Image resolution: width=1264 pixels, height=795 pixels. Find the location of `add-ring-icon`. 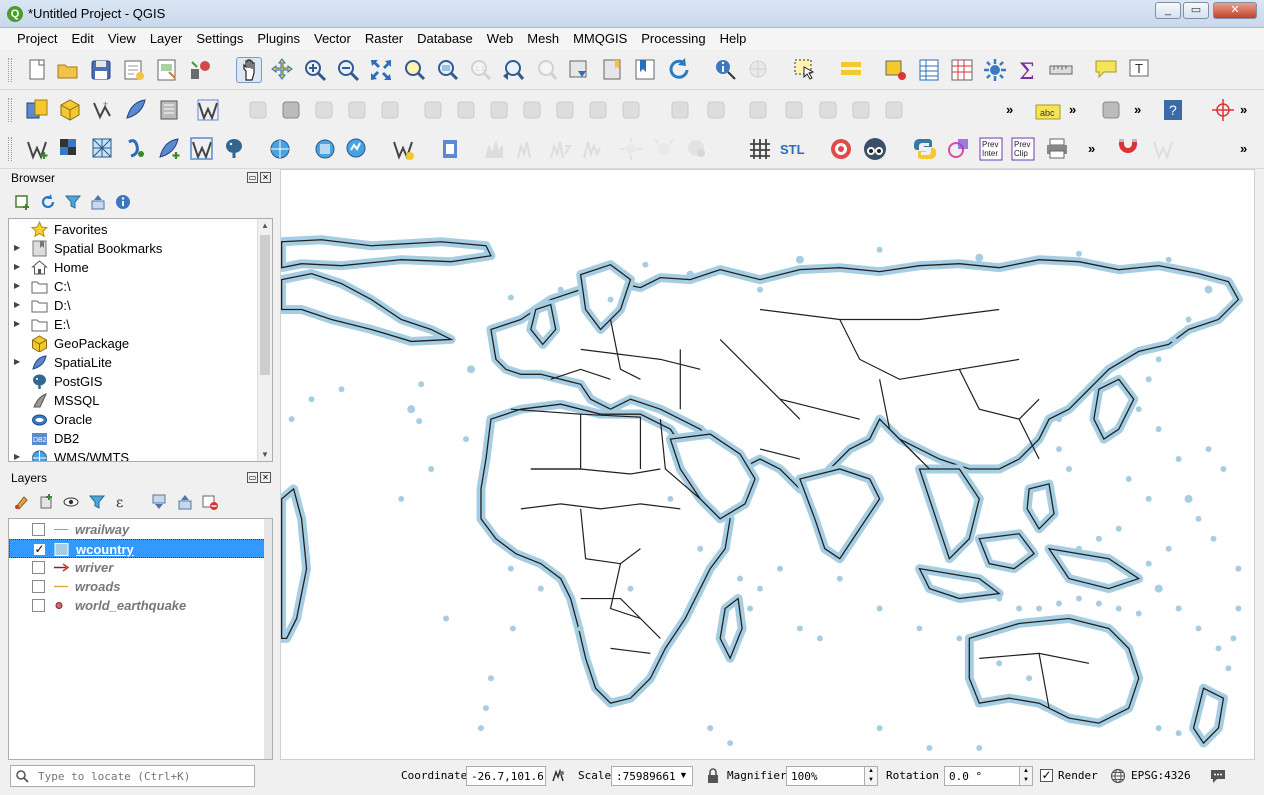

add-ring-icon is located at coordinates (716, 110).